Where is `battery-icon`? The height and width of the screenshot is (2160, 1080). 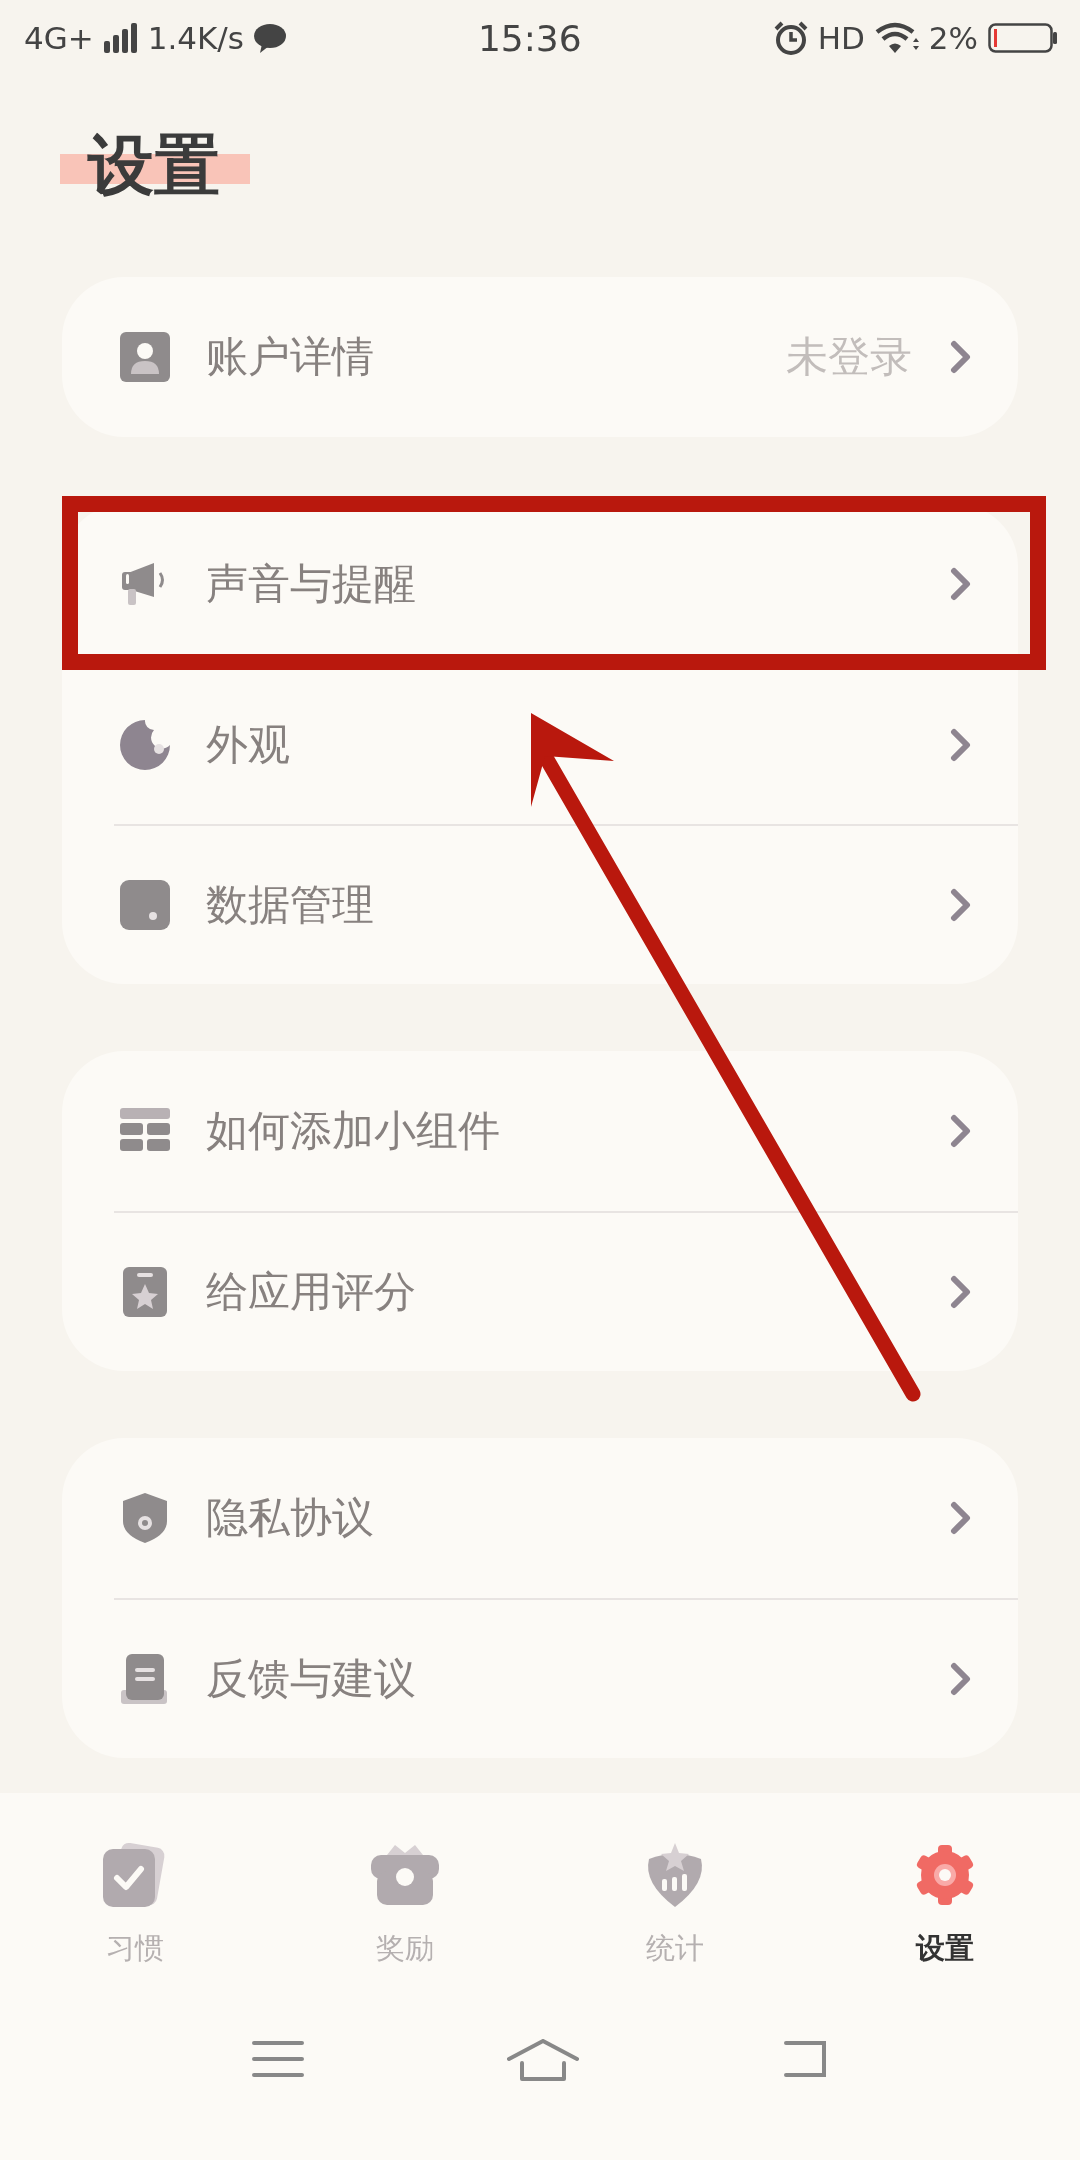 battery-icon is located at coordinates (1023, 38).